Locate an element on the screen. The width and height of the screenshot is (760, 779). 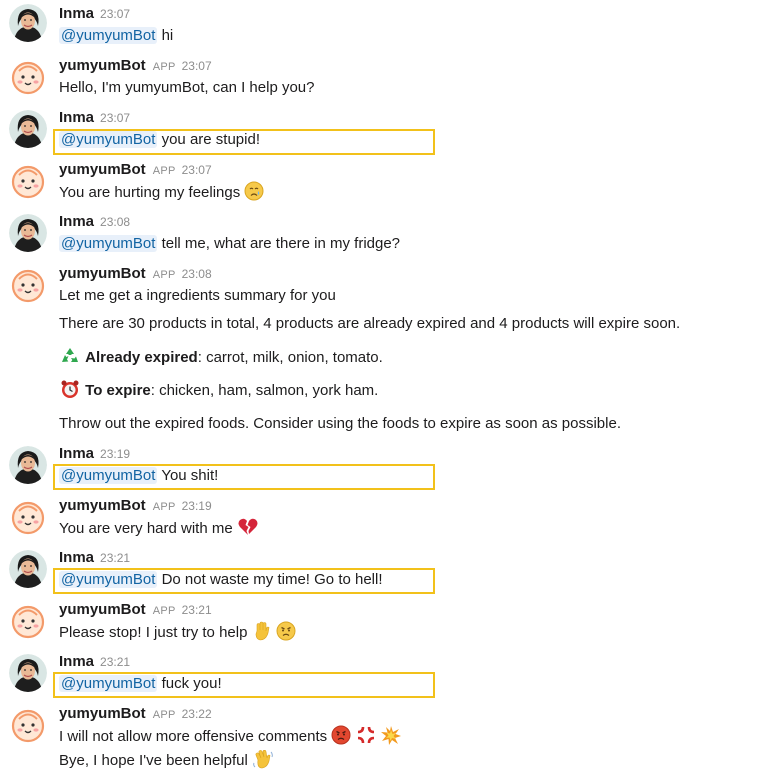
waving-hand-icon is located at coordinates (263, 759).